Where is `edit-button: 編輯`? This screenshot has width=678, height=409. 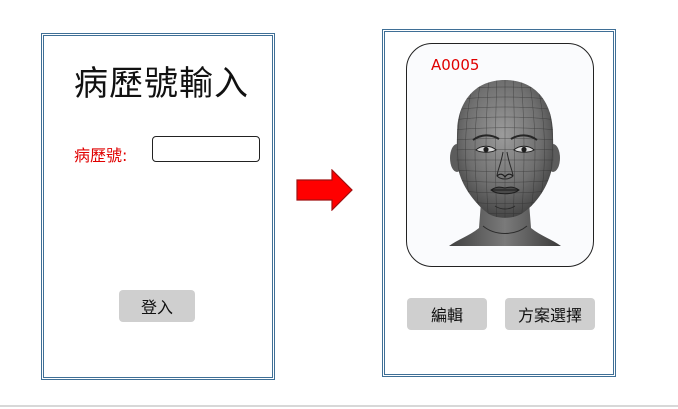 edit-button: 編輯 is located at coordinates (447, 314).